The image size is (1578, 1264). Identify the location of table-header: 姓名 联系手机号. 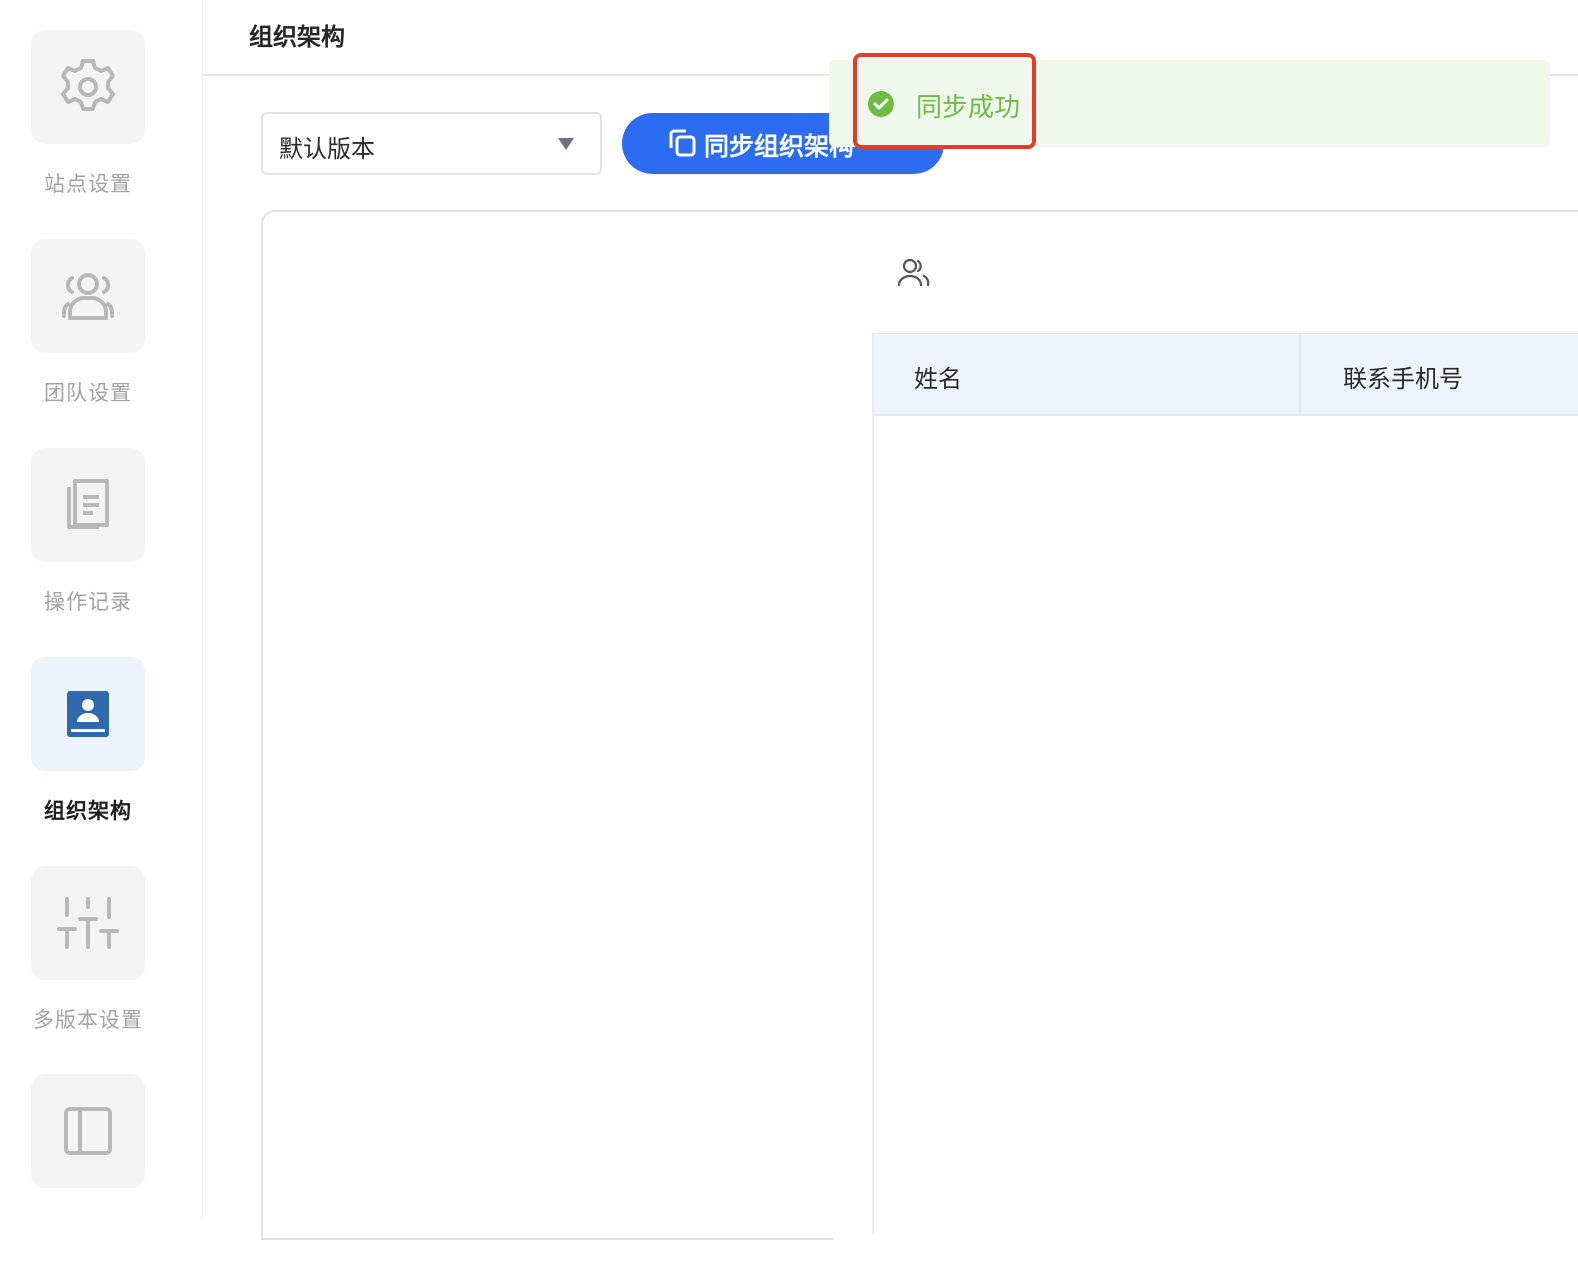
(1226, 374).